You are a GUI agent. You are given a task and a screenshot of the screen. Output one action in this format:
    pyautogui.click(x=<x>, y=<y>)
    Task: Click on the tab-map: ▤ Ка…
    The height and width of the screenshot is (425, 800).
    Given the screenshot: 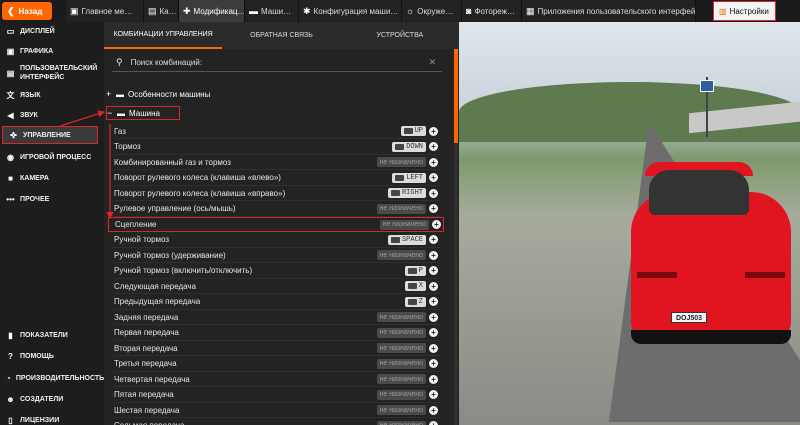 What is the action you would take?
    pyautogui.click(x=161, y=11)
    